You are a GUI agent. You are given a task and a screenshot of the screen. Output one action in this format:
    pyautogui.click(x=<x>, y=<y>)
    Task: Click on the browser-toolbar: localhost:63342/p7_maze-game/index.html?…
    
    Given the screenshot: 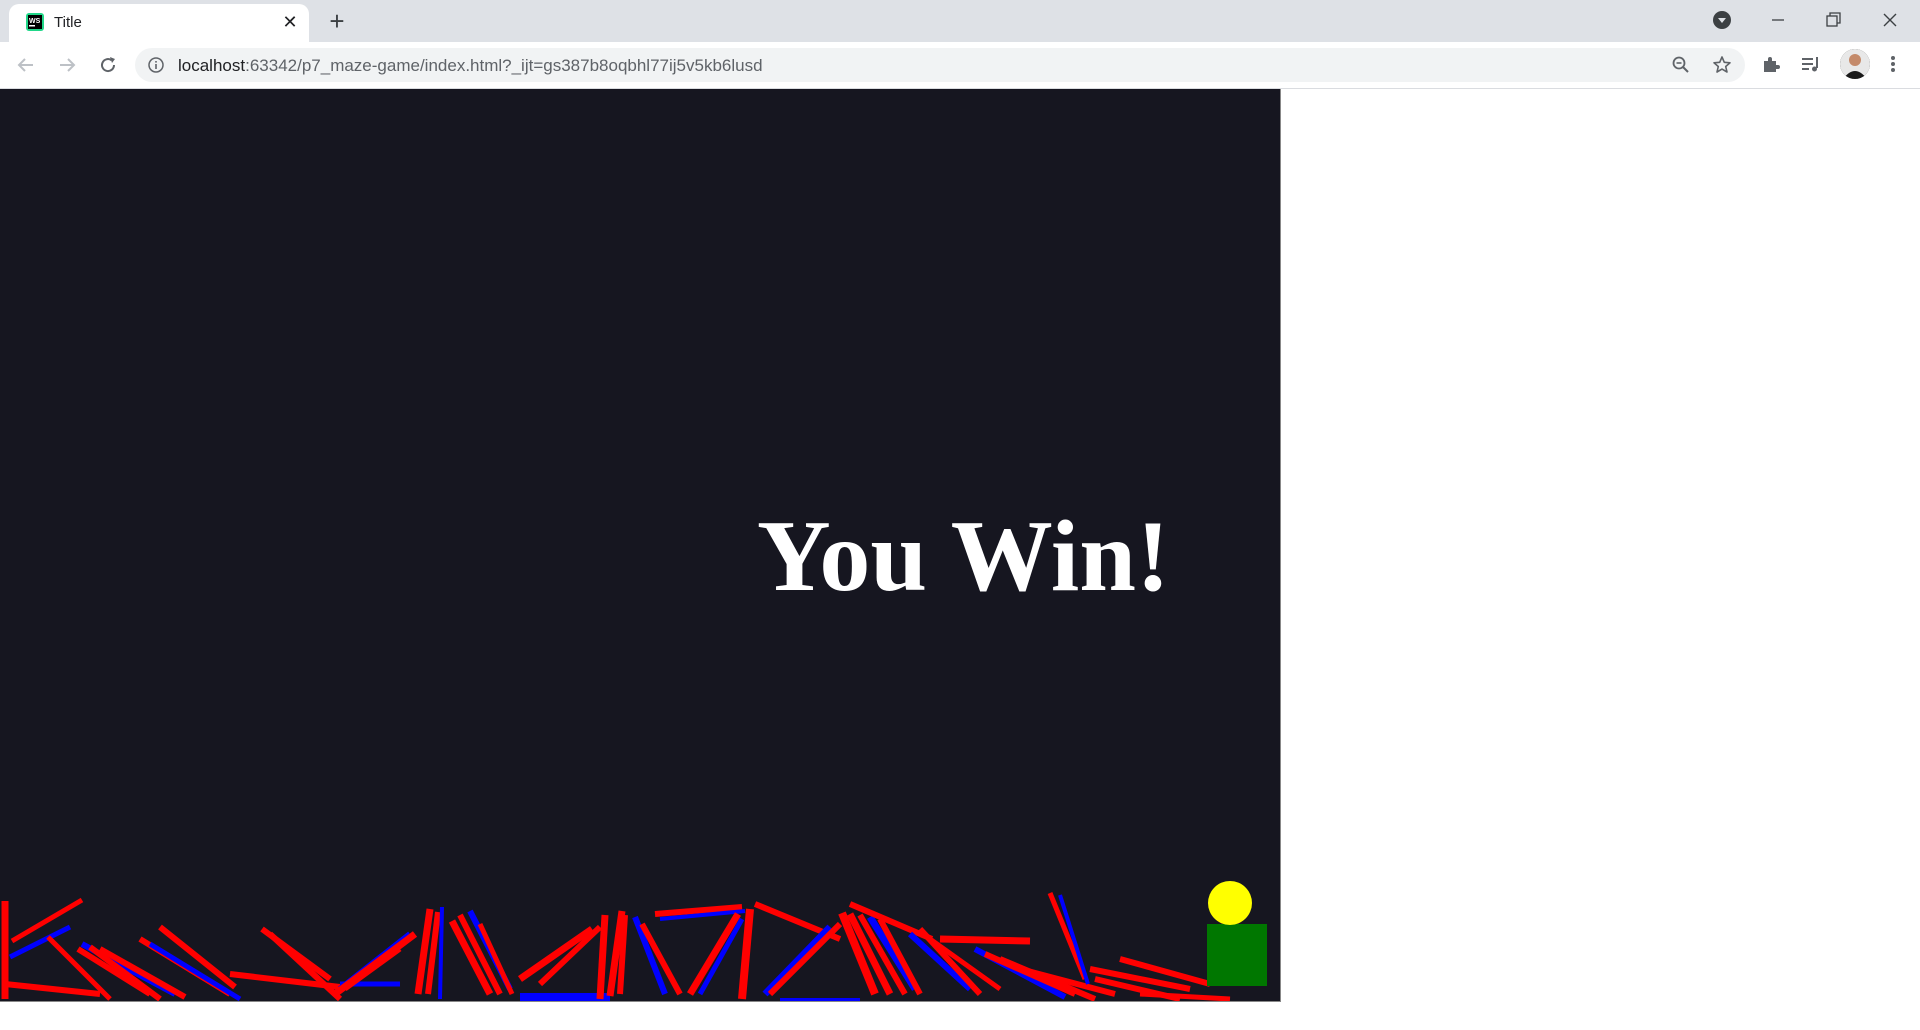 What is the action you would take?
    pyautogui.click(x=960, y=65)
    